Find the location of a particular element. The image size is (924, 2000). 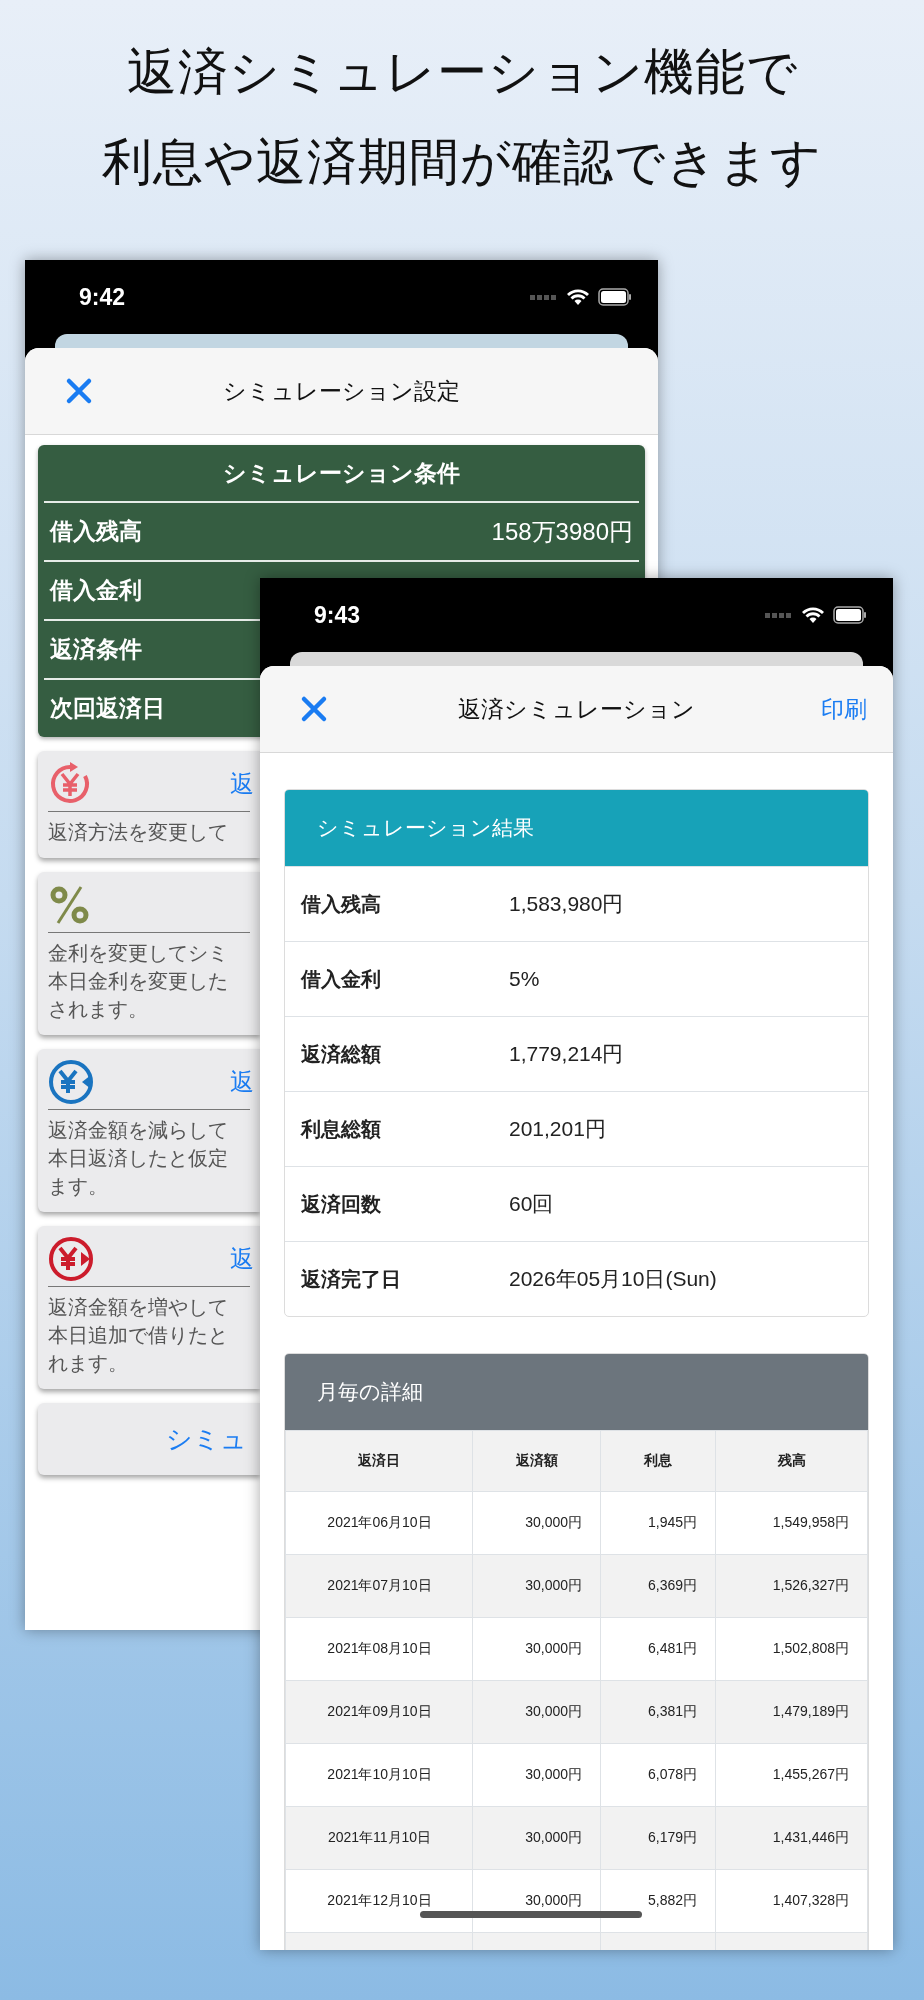

table-cell: 6,381円 is located at coordinates (658, 1712).